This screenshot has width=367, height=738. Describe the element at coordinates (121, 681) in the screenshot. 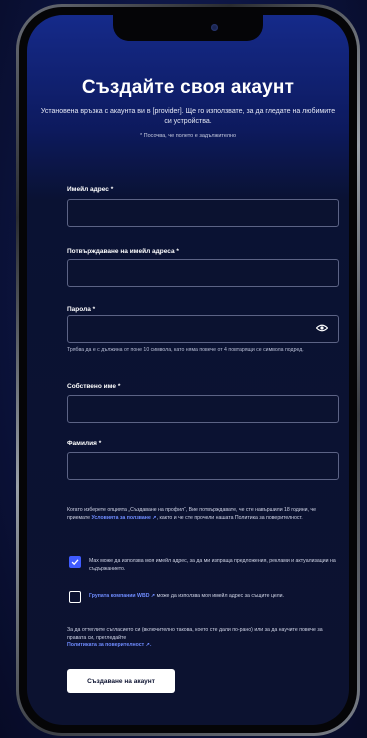

I see `create-account-button: Създаване на акаунт` at that location.